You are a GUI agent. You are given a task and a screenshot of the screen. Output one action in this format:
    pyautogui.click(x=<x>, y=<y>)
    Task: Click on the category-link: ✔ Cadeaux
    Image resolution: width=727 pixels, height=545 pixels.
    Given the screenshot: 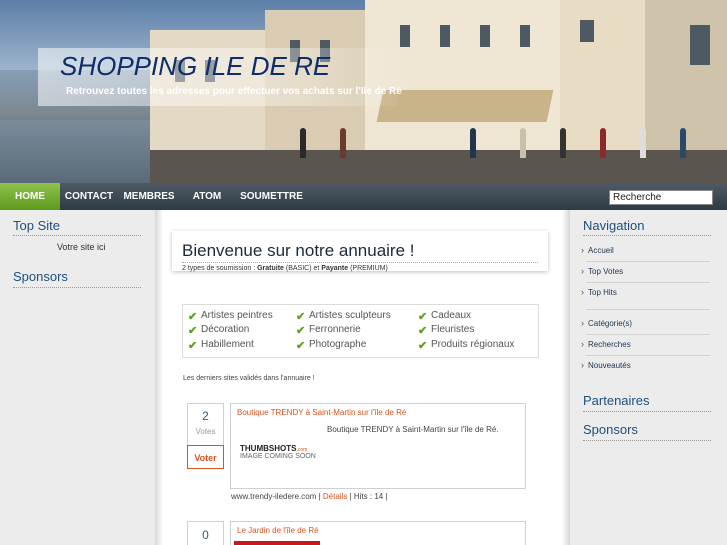 What is the action you would take?
    pyautogui.click(x=445, y=316)
    